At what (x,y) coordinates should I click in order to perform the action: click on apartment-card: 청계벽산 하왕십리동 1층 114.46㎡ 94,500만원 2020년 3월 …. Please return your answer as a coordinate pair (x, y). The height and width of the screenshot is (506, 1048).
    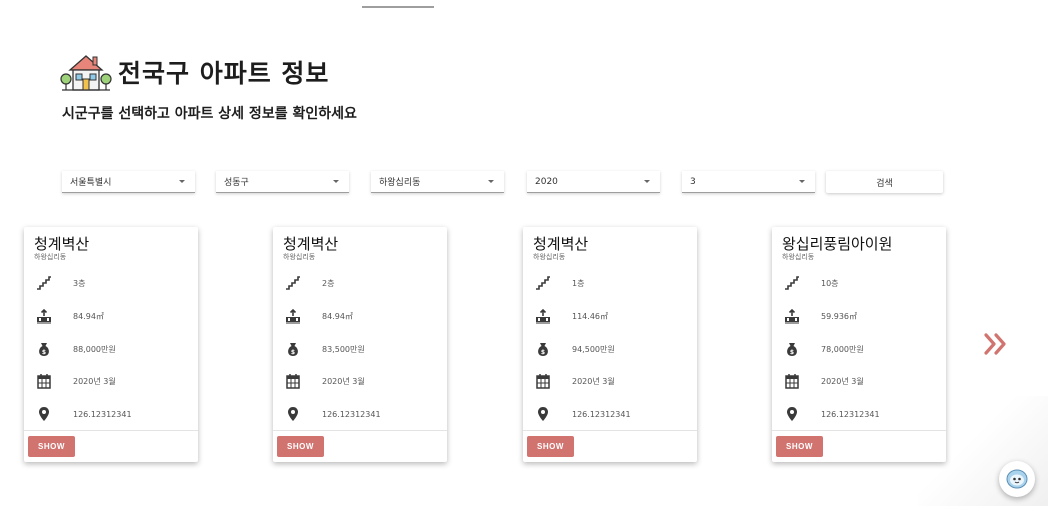
    Looking at the image, I should click on (610, 344).